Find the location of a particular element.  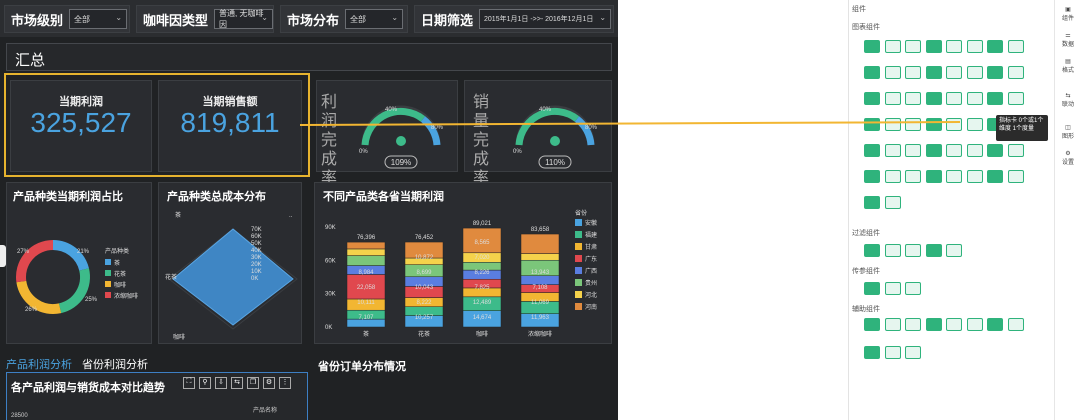

gauge-card-sales: 销量完成率 0% 40% 80% 110% is located at coordinates (538, 133).